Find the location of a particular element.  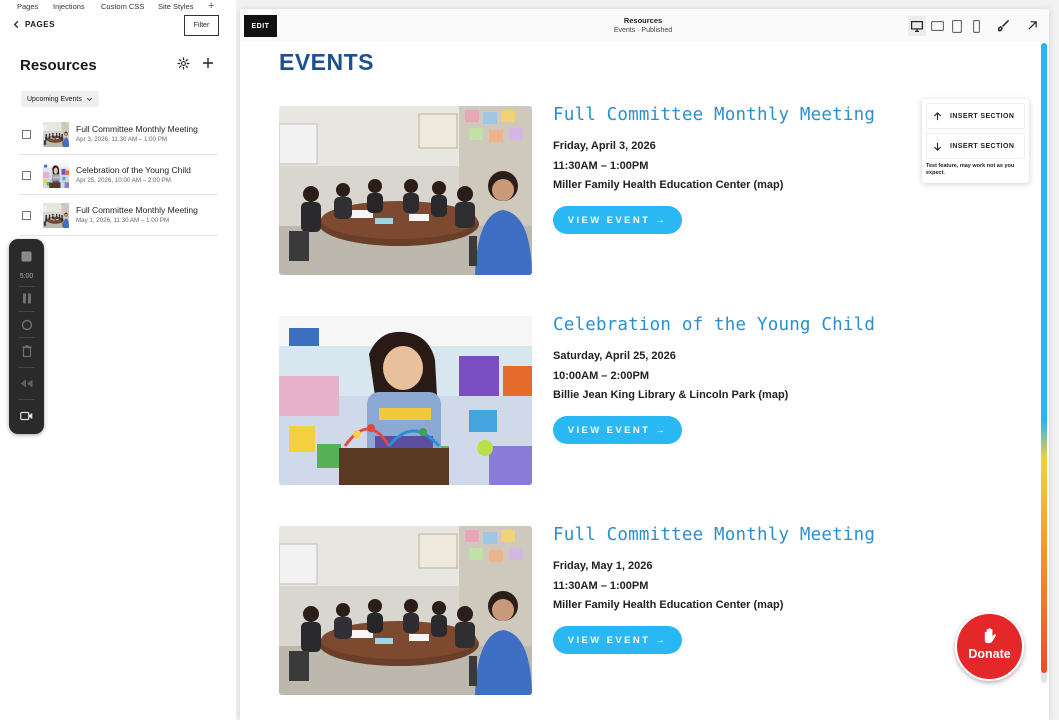

event-date: Friday, April 3, 2026 is located at coordinates (604, 146).